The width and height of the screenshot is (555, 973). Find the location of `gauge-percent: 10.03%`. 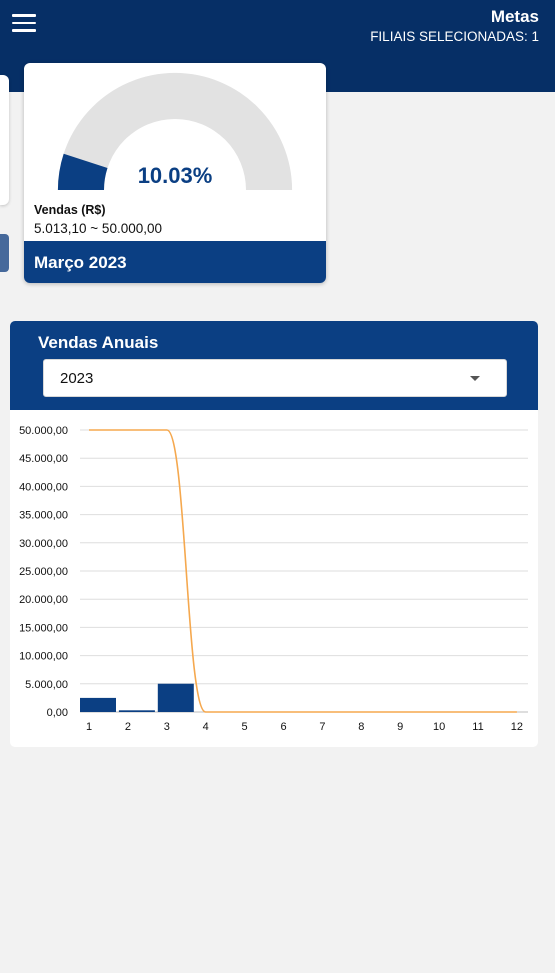

gauge-percent: 10.03% is located at coordinates (175, 175).